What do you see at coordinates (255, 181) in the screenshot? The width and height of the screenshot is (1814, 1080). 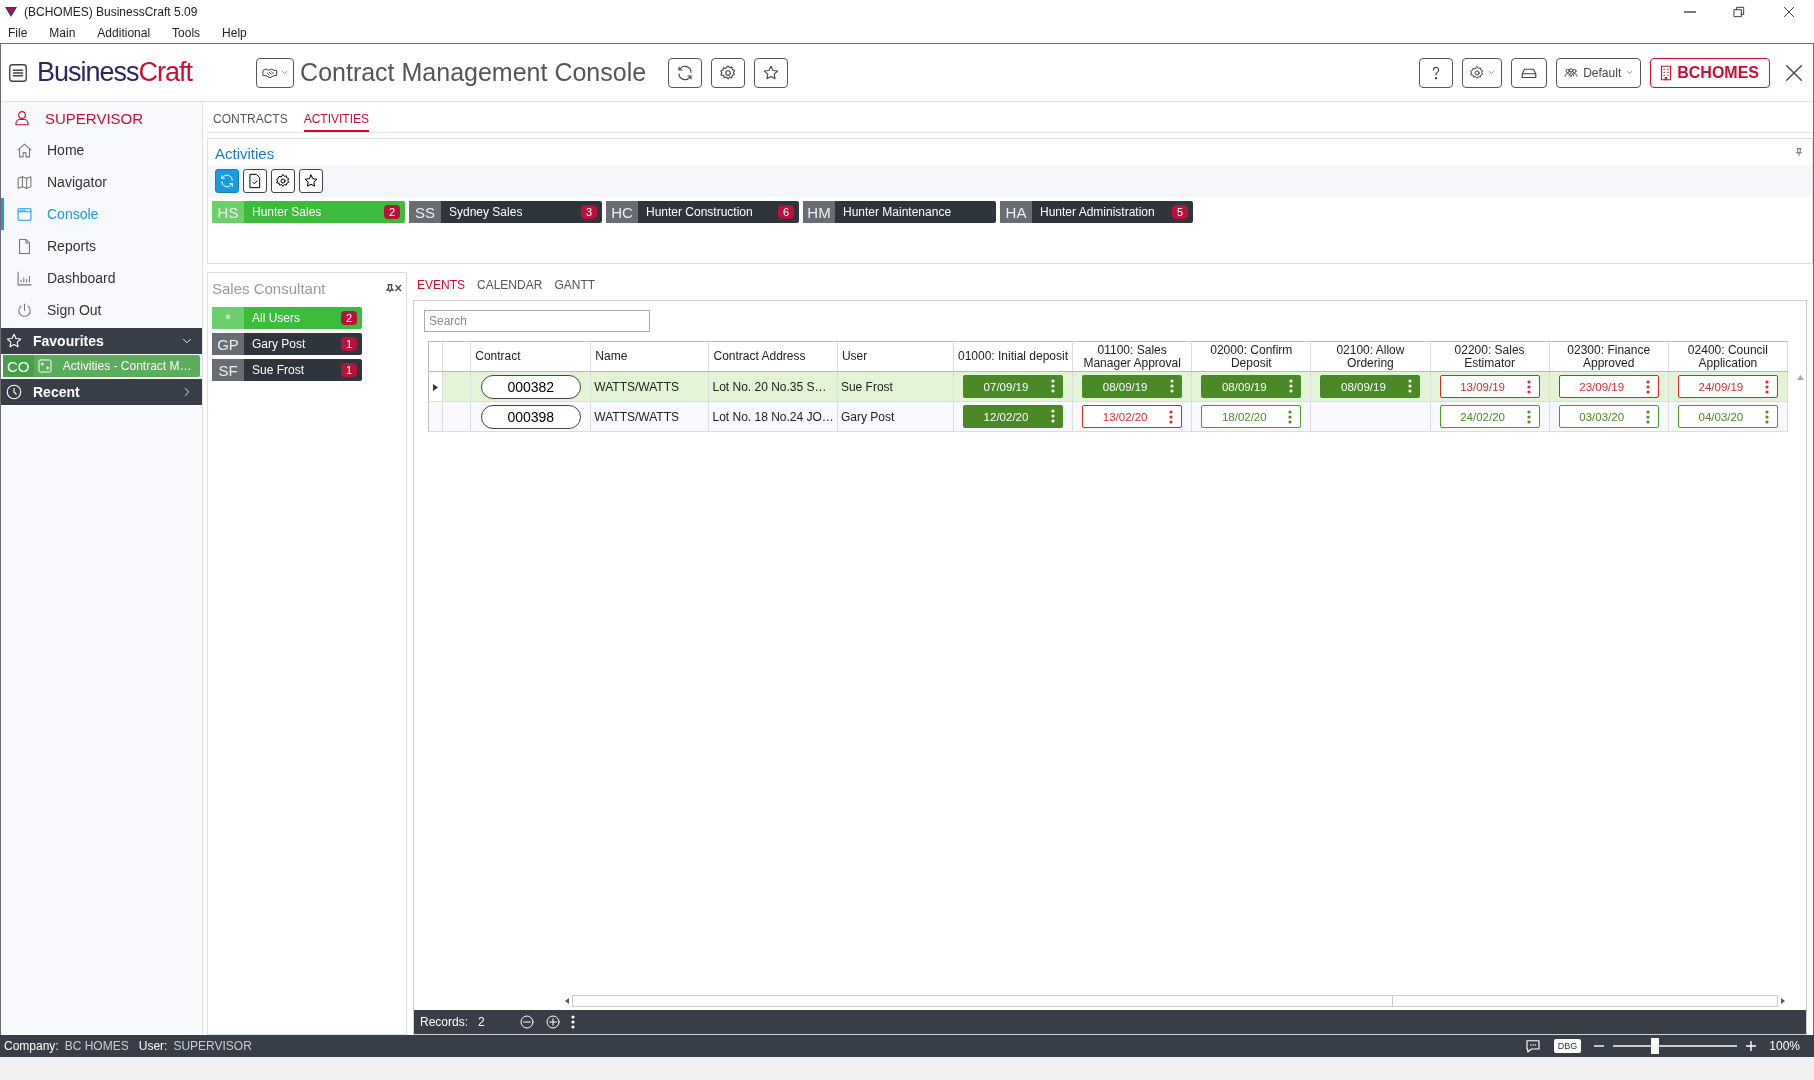 I see `checklist-button` at bounding box center [255, 181].